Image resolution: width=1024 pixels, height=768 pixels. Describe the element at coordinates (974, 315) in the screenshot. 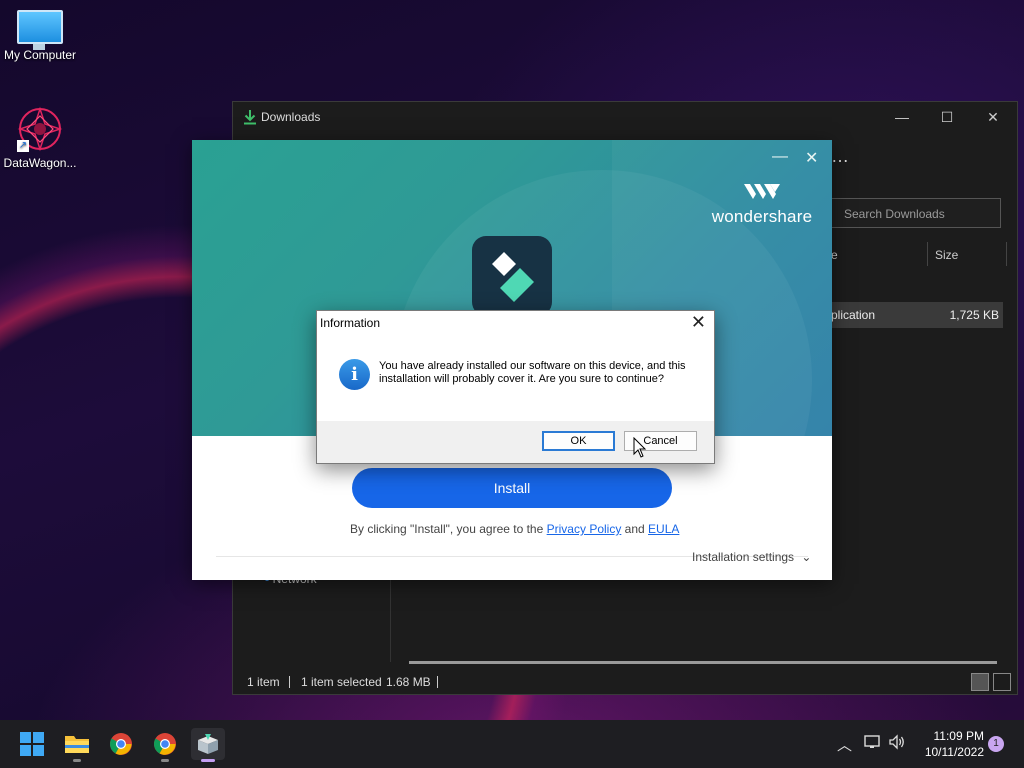

I see `file-size: 1,725 KB` at that location.